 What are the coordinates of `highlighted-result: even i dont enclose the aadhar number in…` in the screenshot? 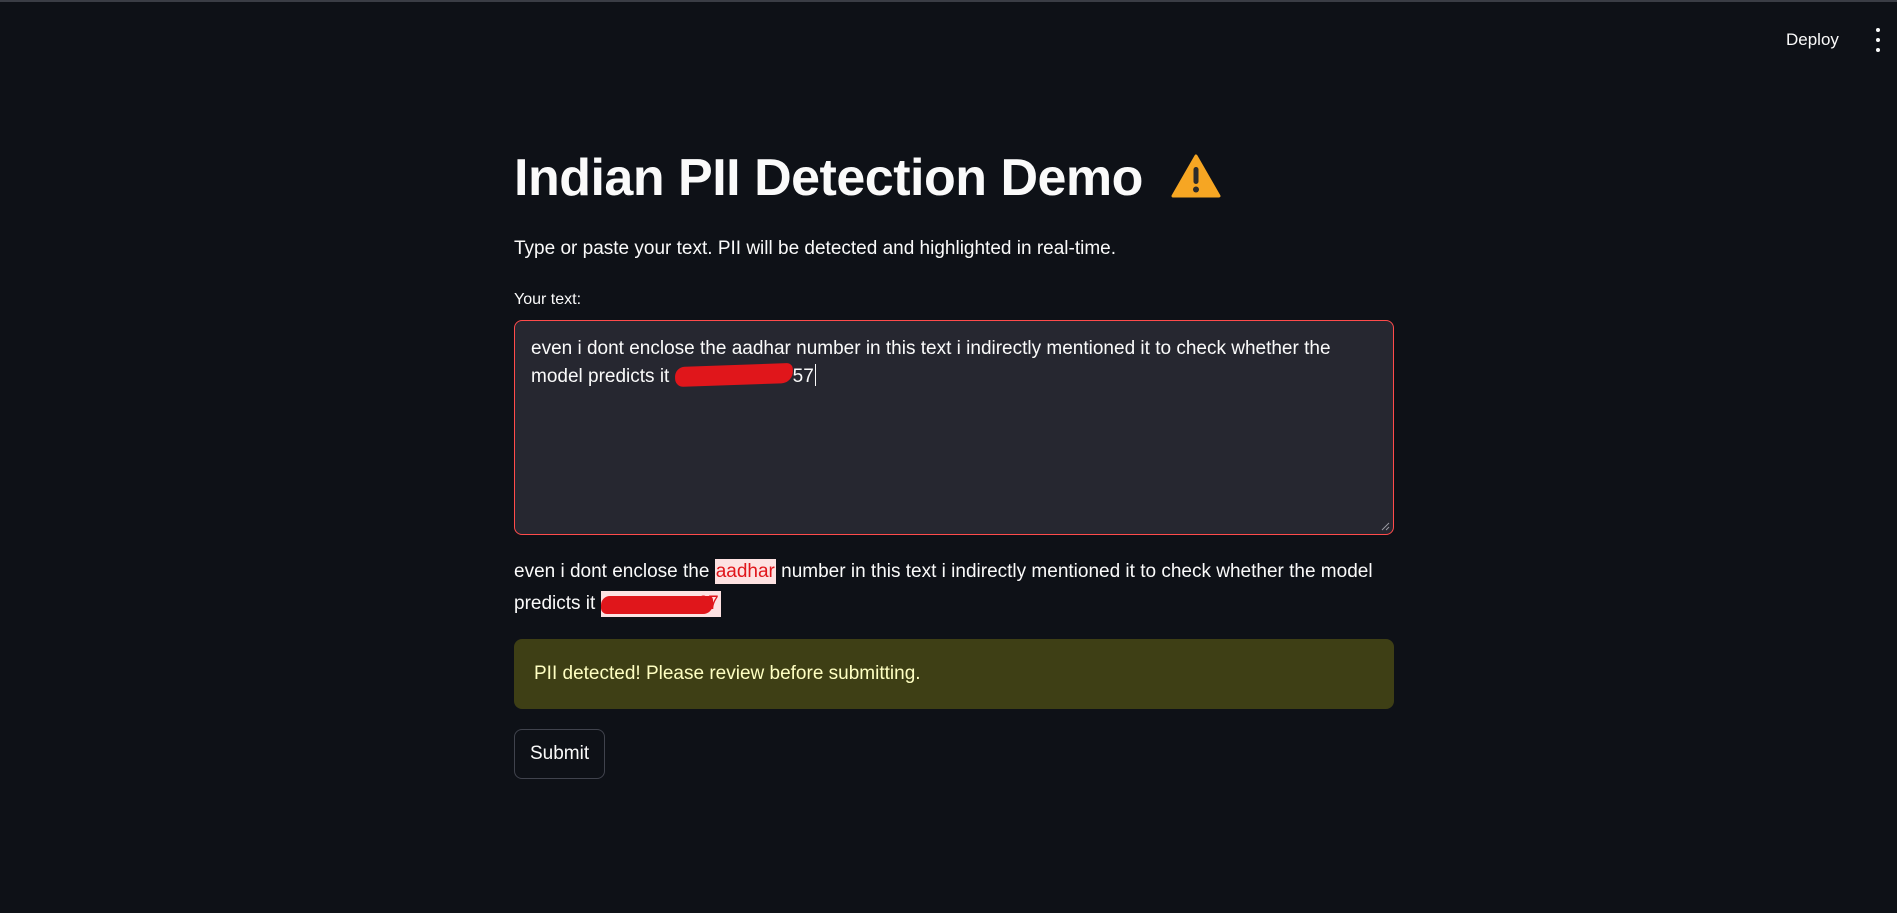 It's located at (954, 588).